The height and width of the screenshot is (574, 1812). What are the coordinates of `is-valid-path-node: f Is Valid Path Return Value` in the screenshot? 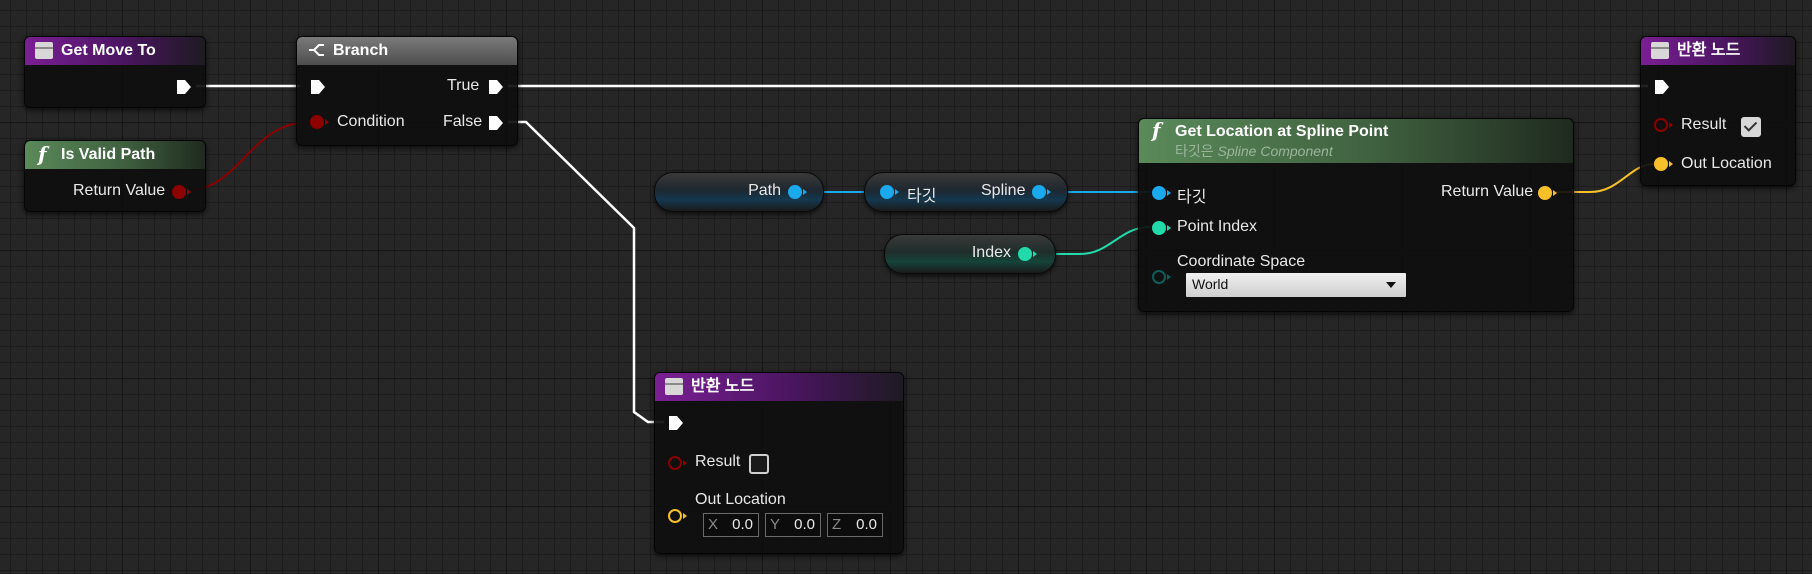 It's located at (115, 176).